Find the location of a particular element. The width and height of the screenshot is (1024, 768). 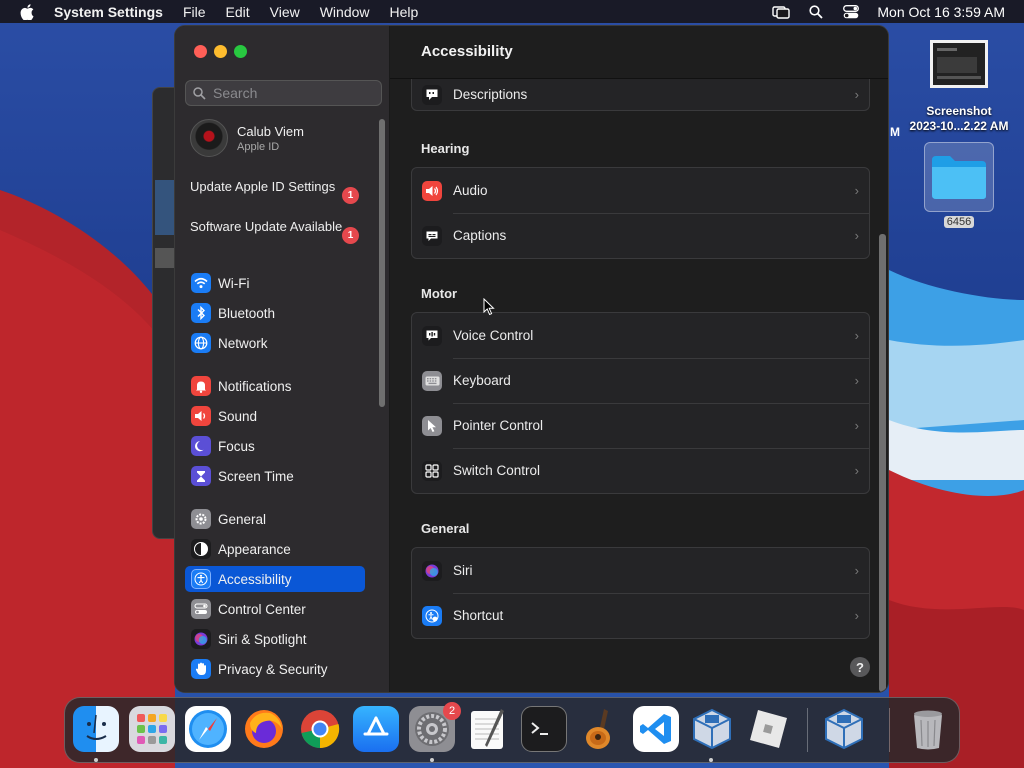

apple-id-profile: Calub Viem Apple ID is located at coordinates (247, 138).